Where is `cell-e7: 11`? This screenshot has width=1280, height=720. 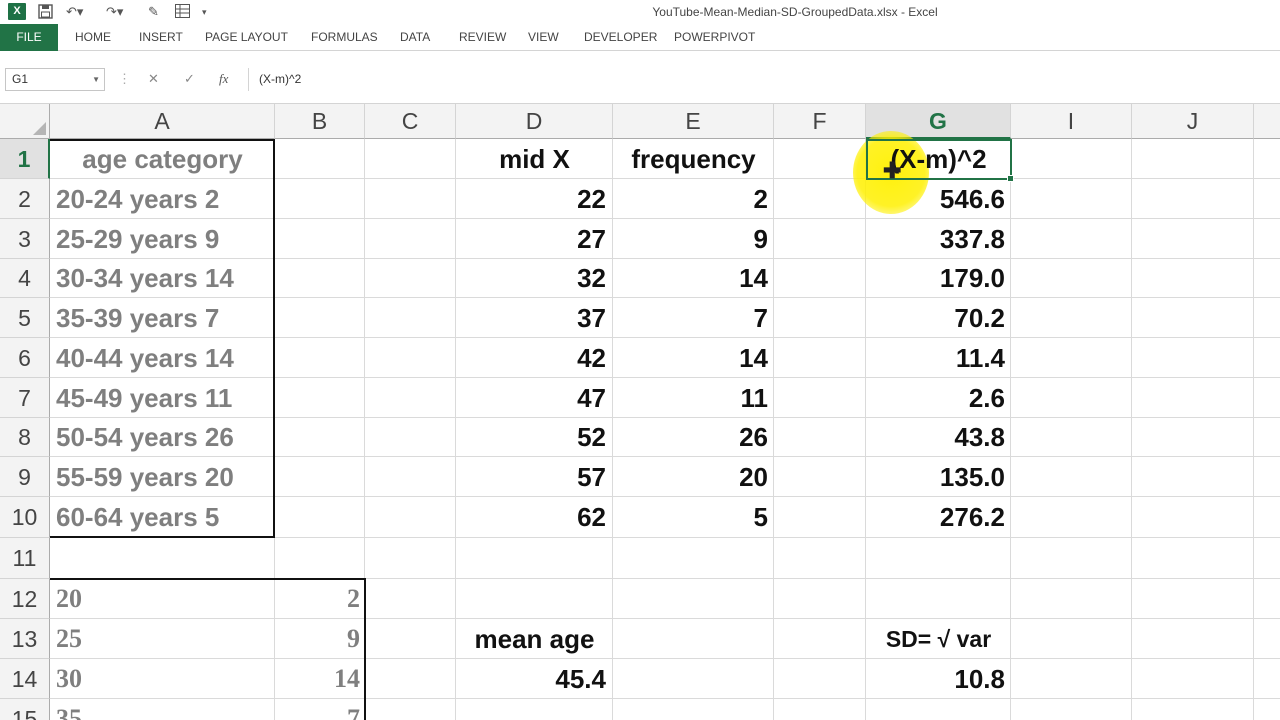 cell-e7: 11 is located at coordinates (691, 398).